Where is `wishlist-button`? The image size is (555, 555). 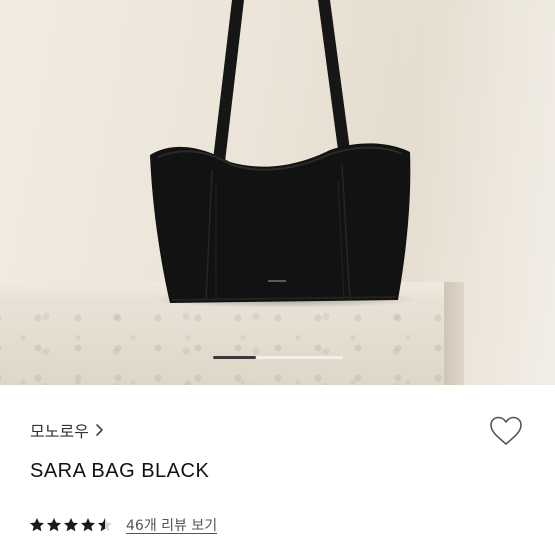 wishlist-button is located at coordinates (506, 431).